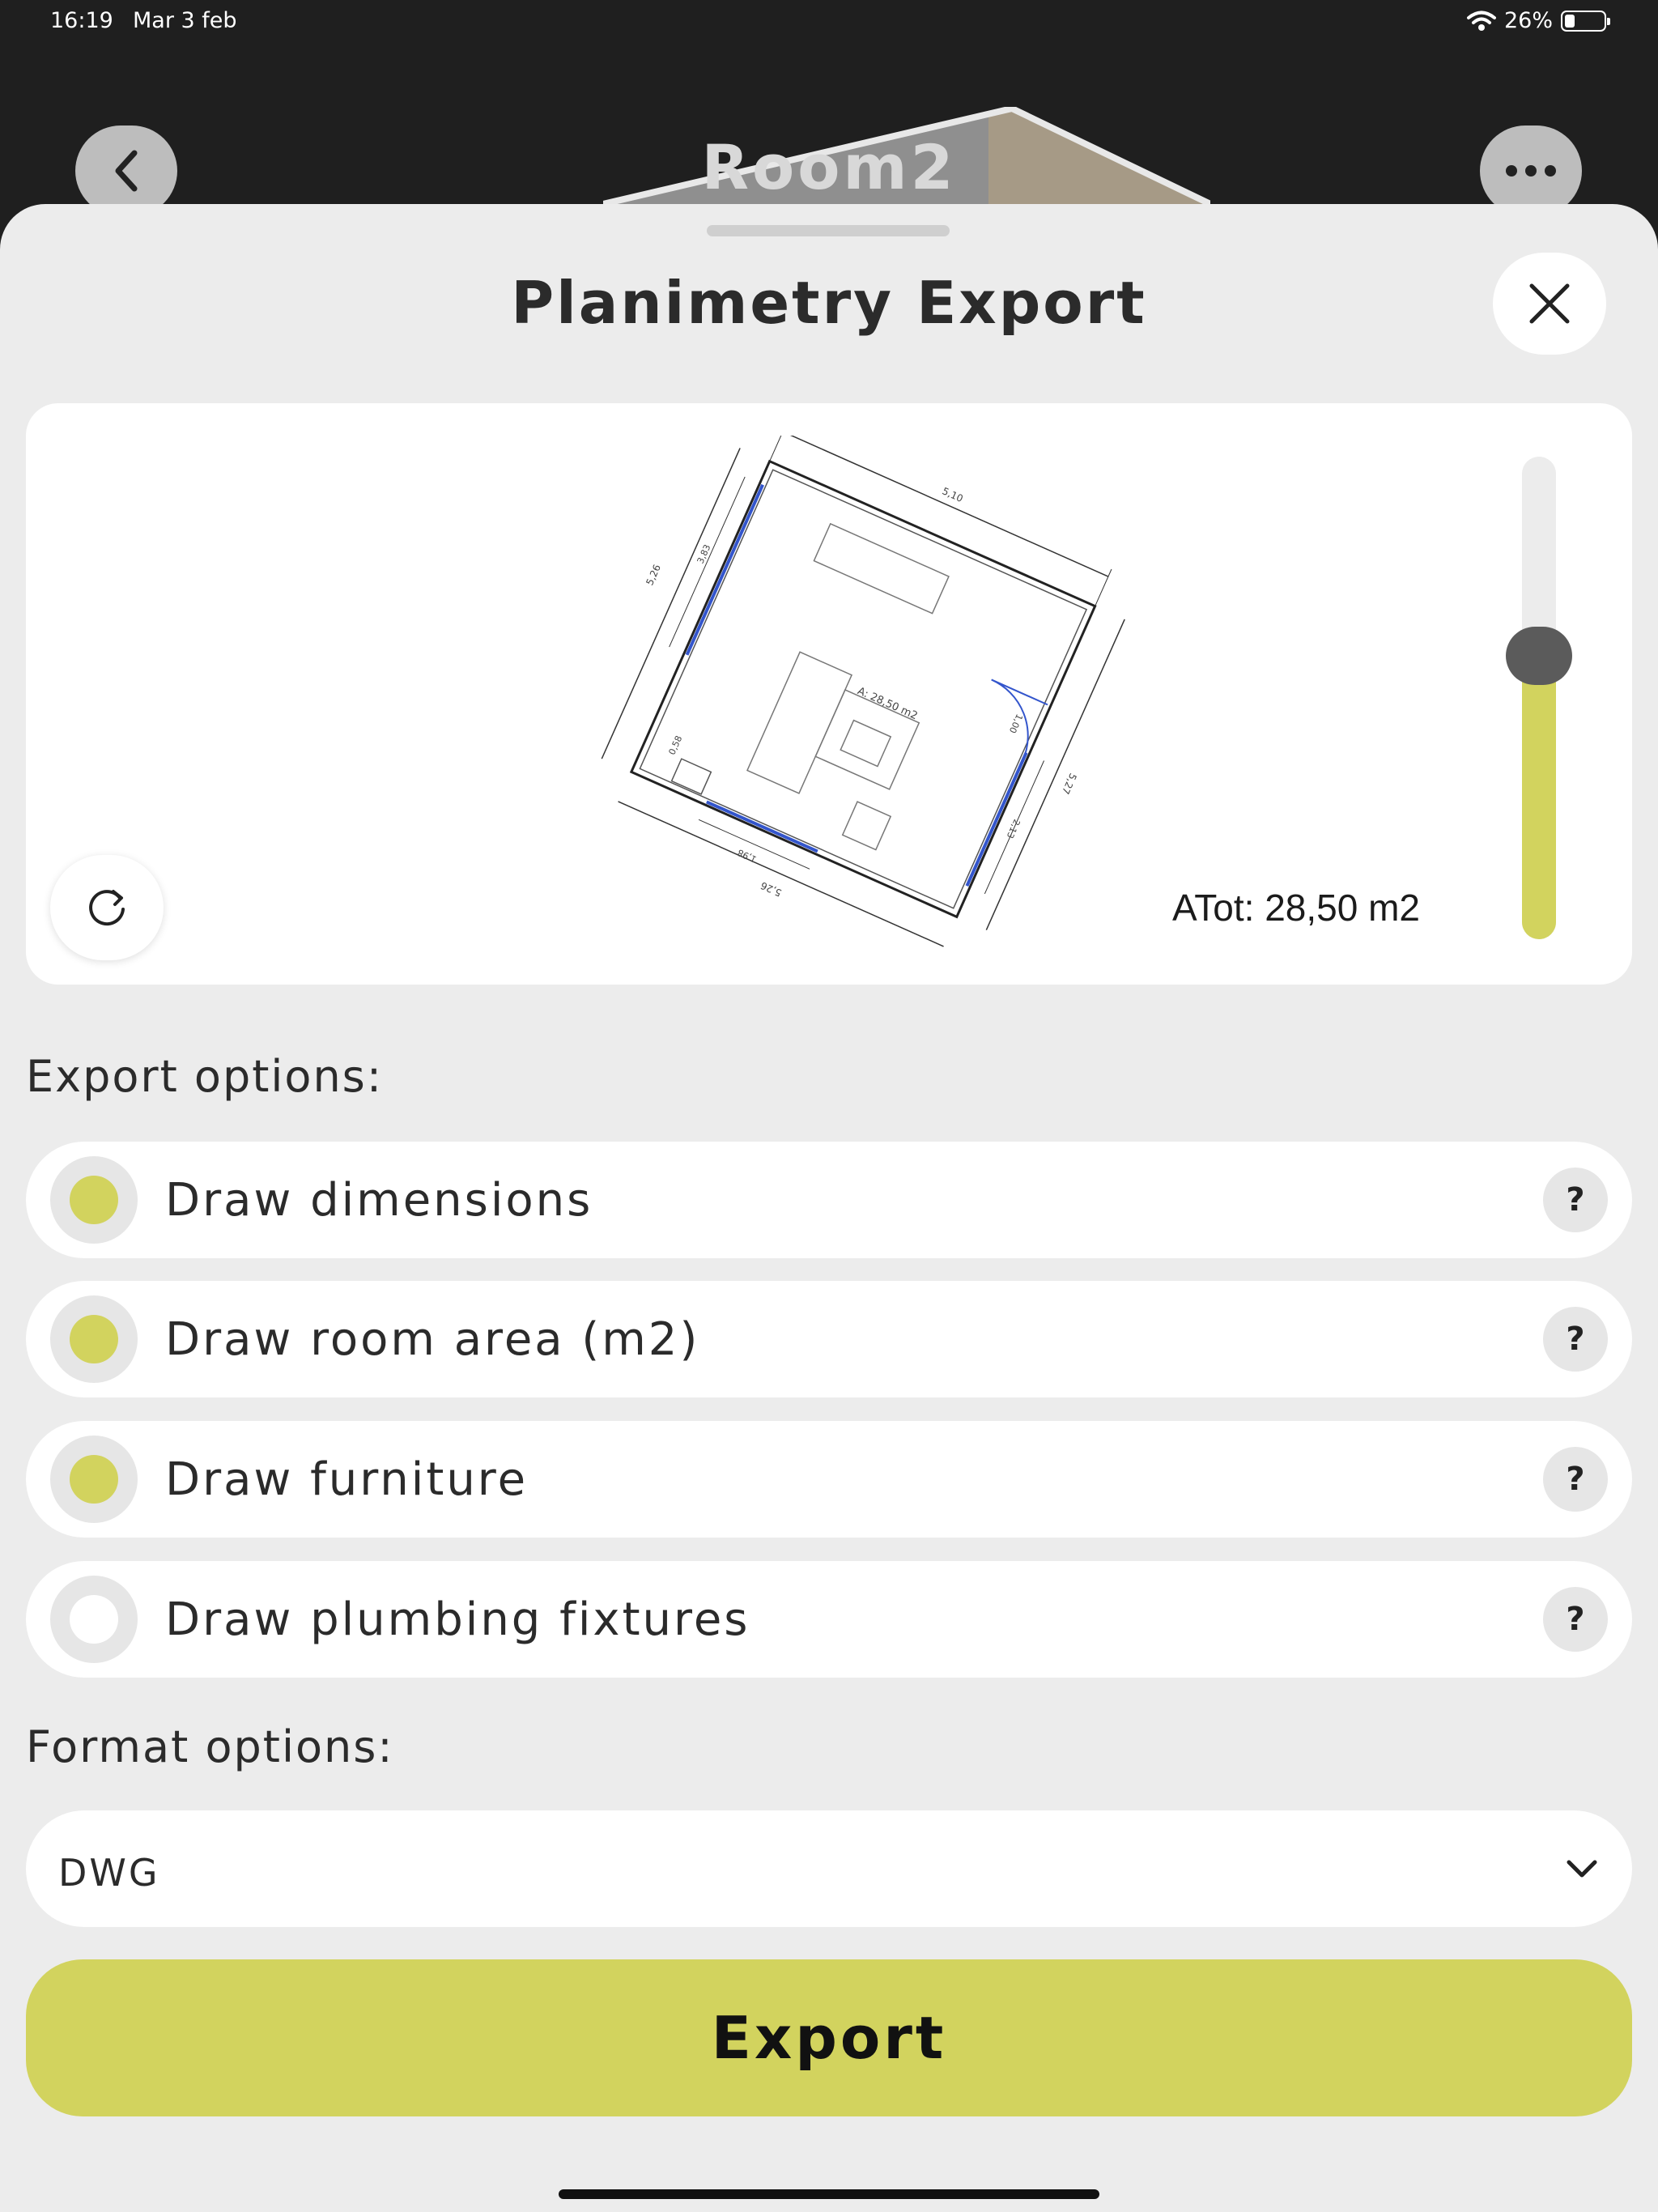 The width and height of the screenshot is (1658, 2212). I want to click on export-button: Export, so click(829, 2038).